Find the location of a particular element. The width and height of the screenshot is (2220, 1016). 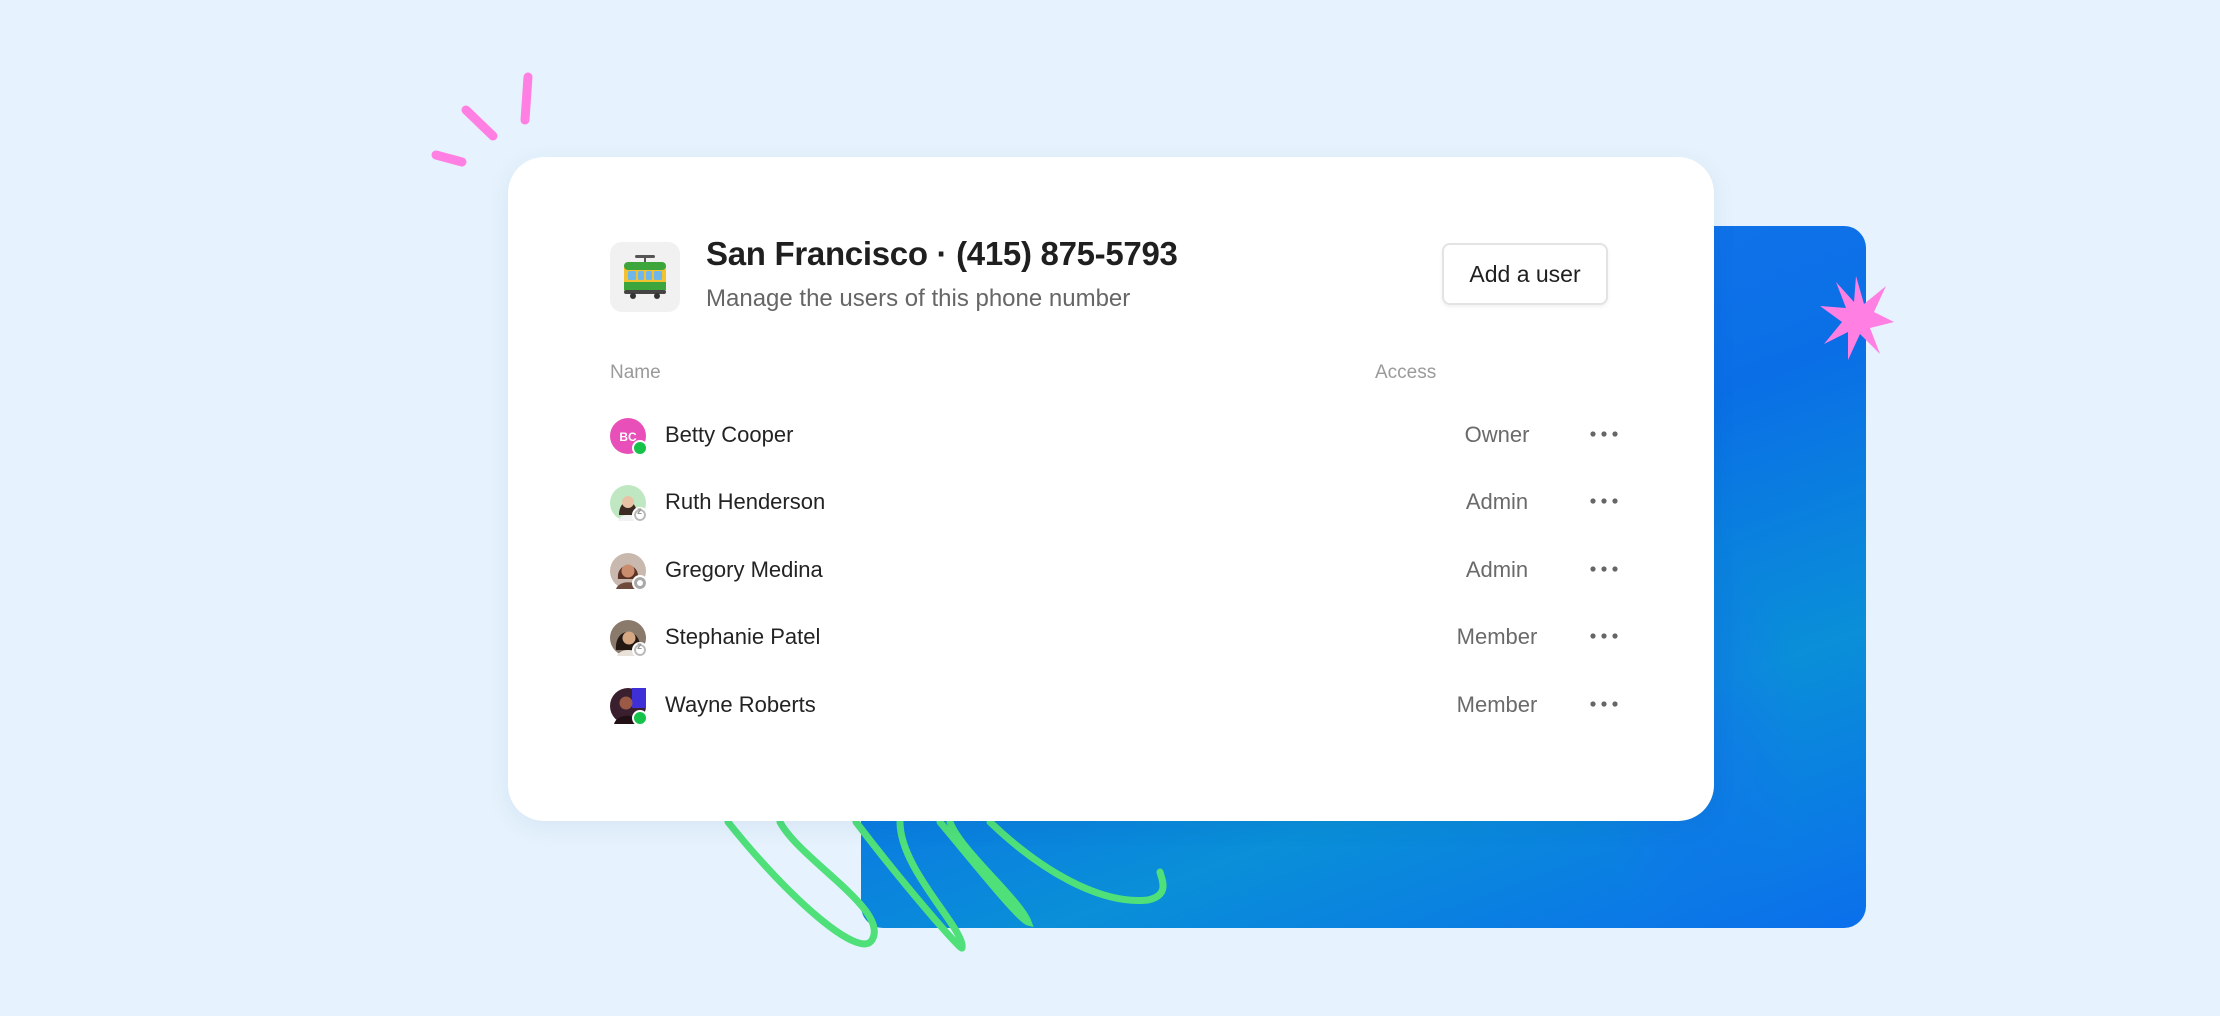

green-scribble-icon is located at coordinates (945, 885).